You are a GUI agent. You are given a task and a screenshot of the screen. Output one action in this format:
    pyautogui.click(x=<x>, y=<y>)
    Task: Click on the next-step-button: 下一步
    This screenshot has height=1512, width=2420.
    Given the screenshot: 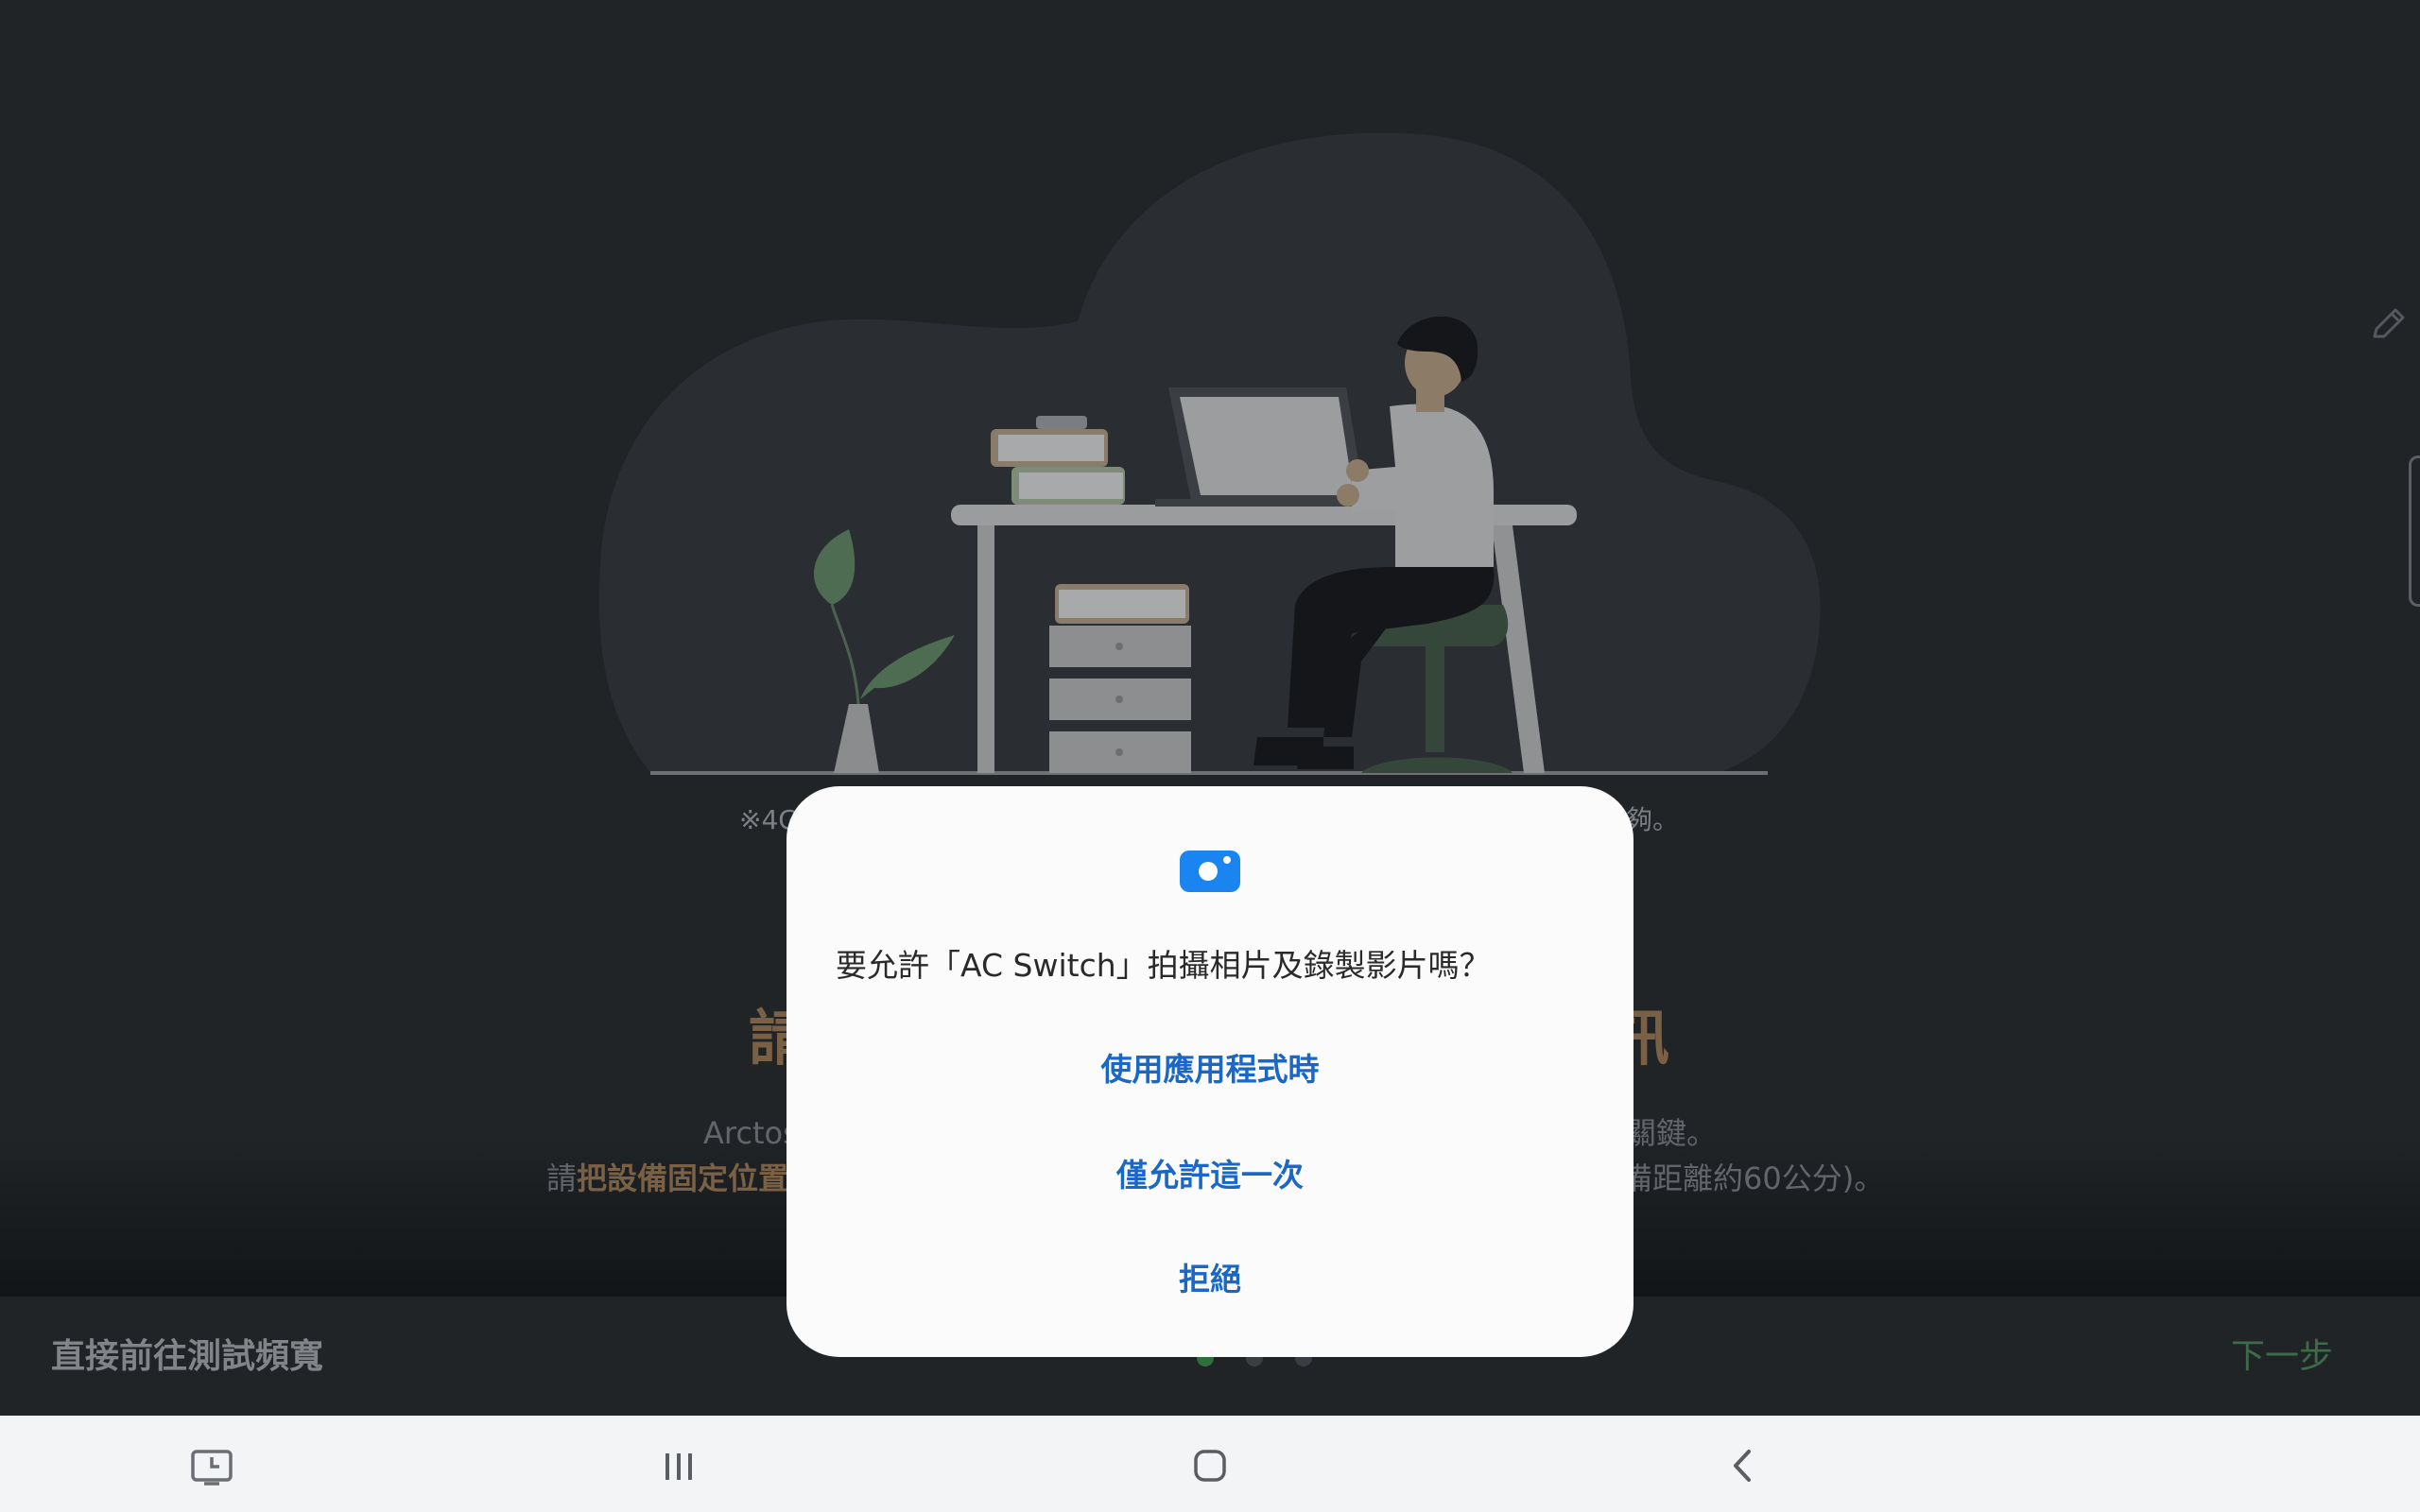 What is the action you would take?
    pyautogui.click(x=2282, y=1357)
    